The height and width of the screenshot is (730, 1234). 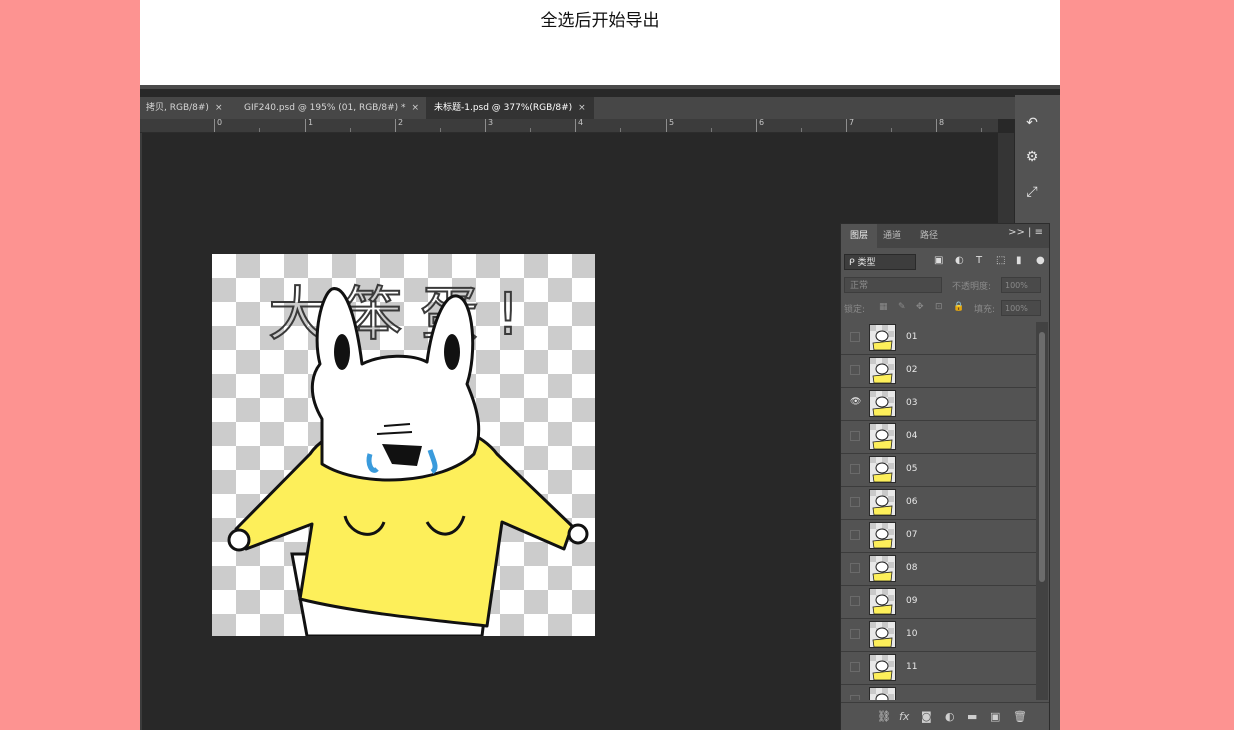 I want to click on fill-label: 填充:, so click(x=985, y=310).